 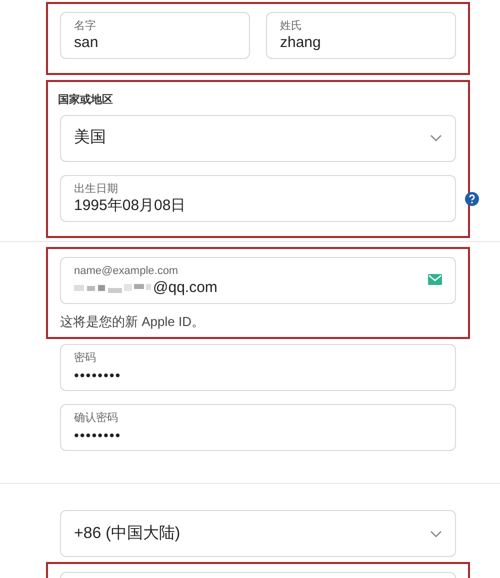 What do you see at coordinates (361, 35) in the screenshot?
I see `input-field: 姓氏 zhang` at bounding box center [361, 35].